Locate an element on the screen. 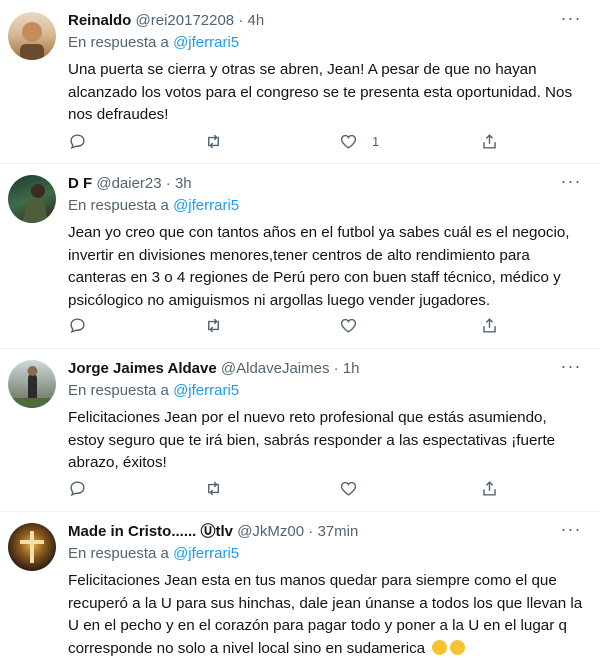  like-count: 1 is located at coordinates (376, 141).